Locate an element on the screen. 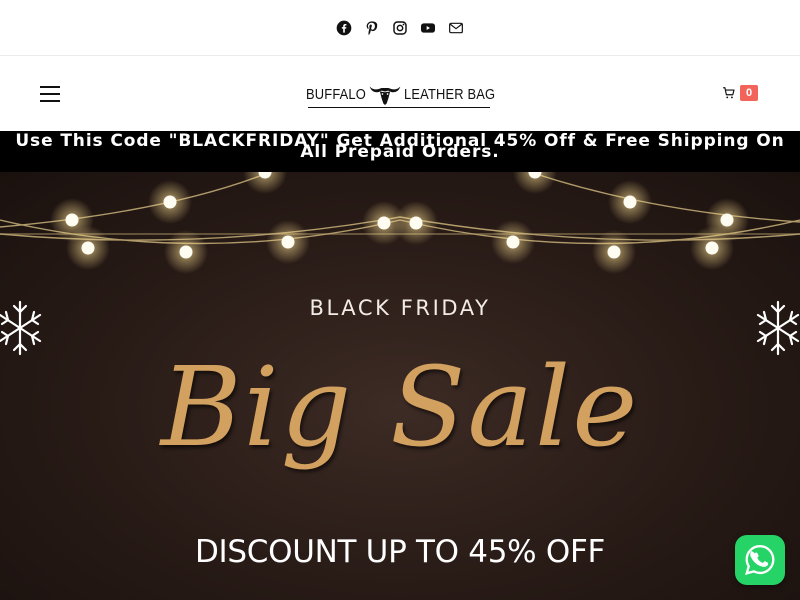 The height and width of the screenshot is (600, 800). social-bar is located at coordinates (400, 28).